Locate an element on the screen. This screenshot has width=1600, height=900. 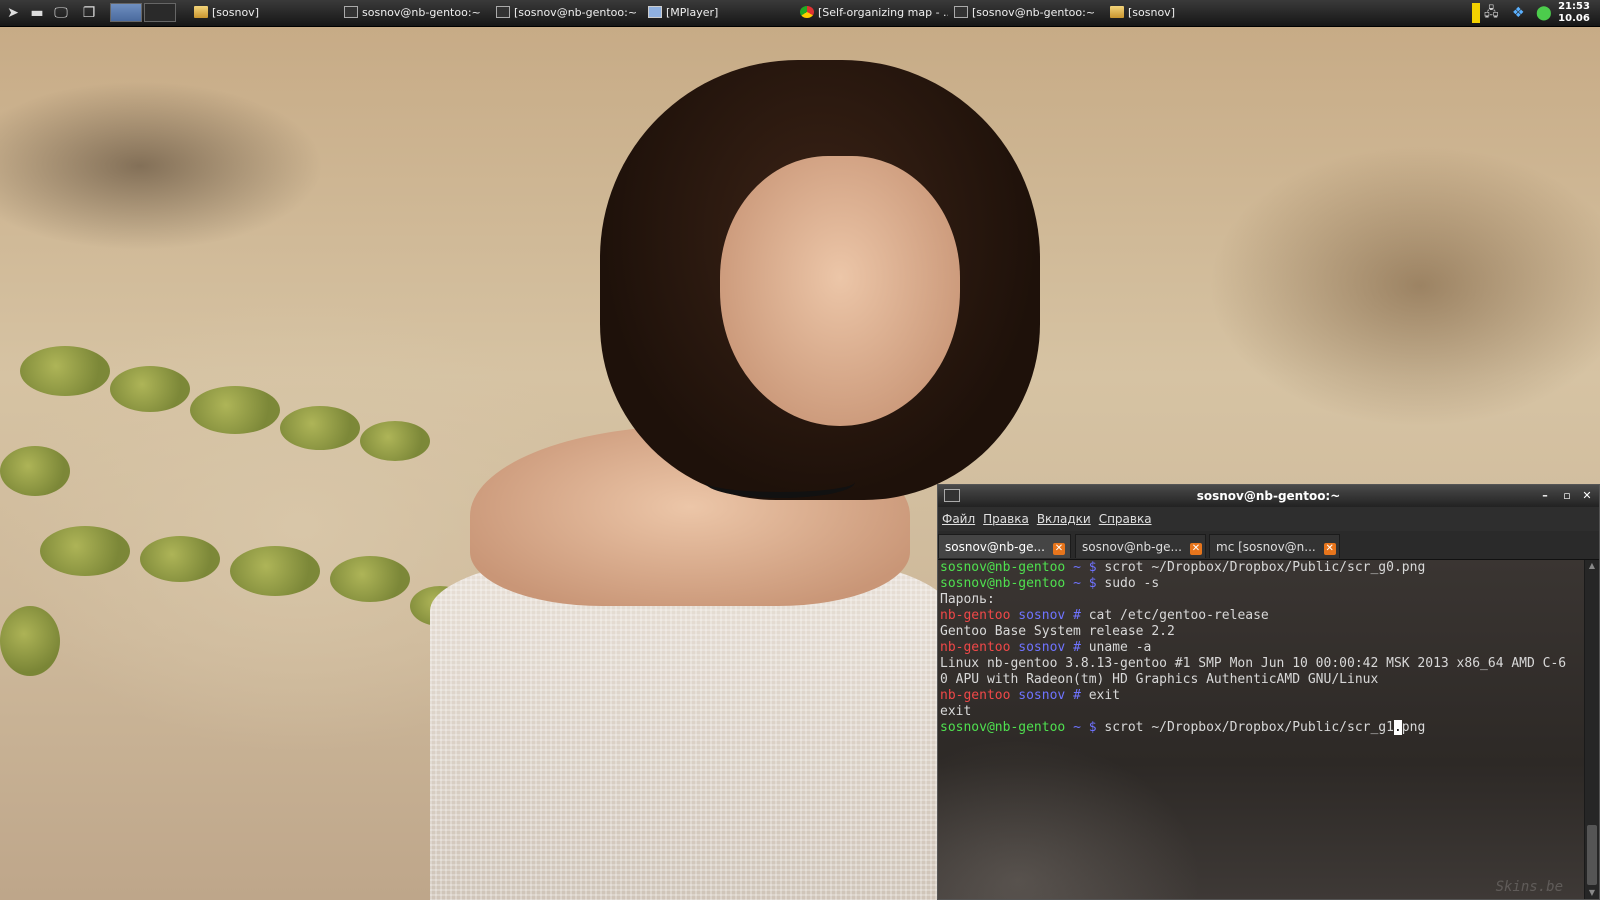
monitor-icon: 🖵 is located at coordinates (61, 13).